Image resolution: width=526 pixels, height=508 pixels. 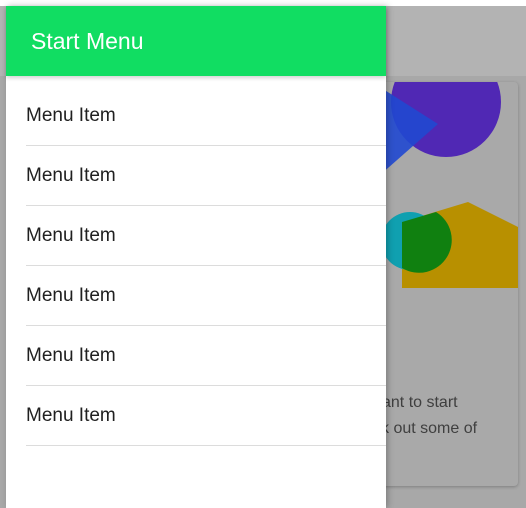 What do you see at coordinates (429, 428) in the screenshot?
I see `card-text-line-2: k out some of` at bounding box center [429, 428].